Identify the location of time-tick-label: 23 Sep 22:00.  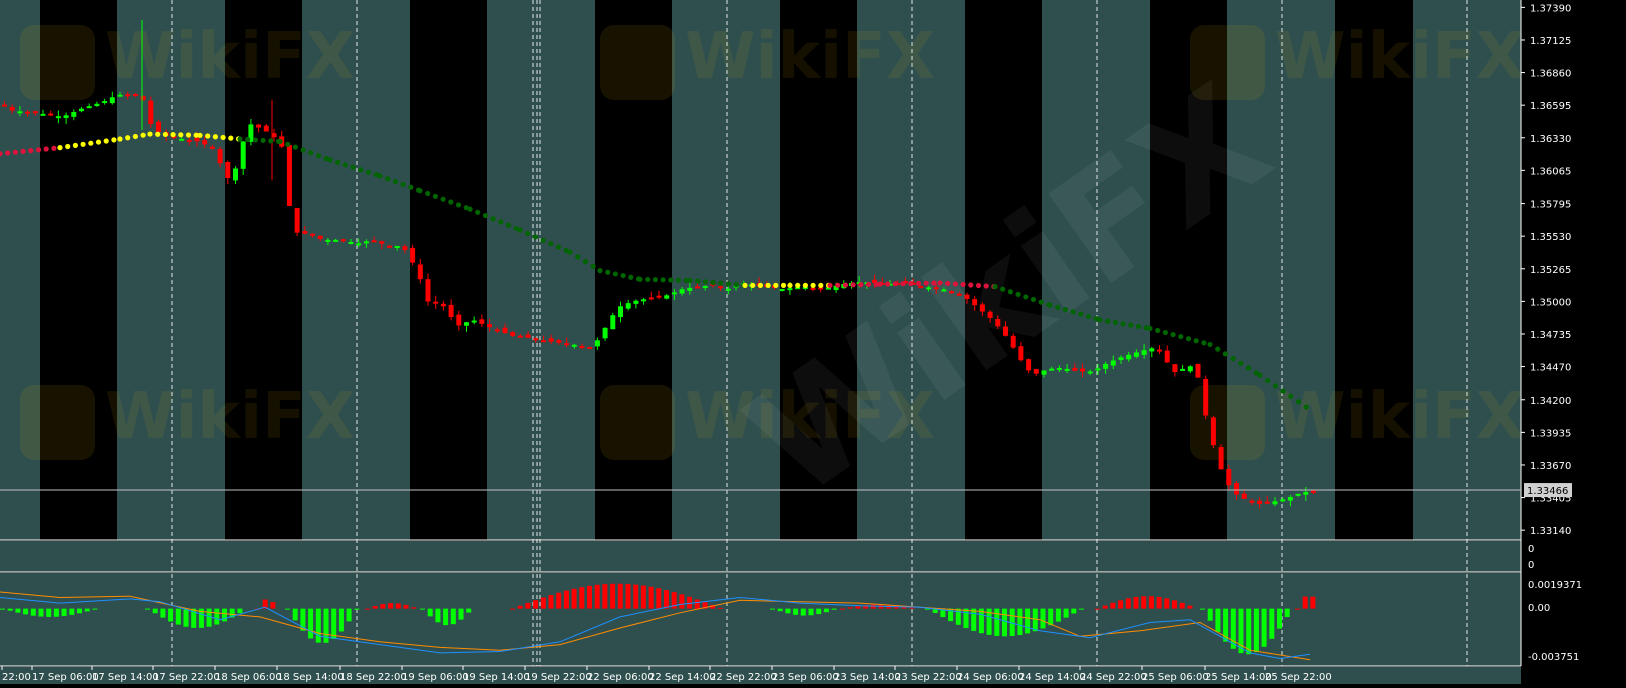
(928, 677).